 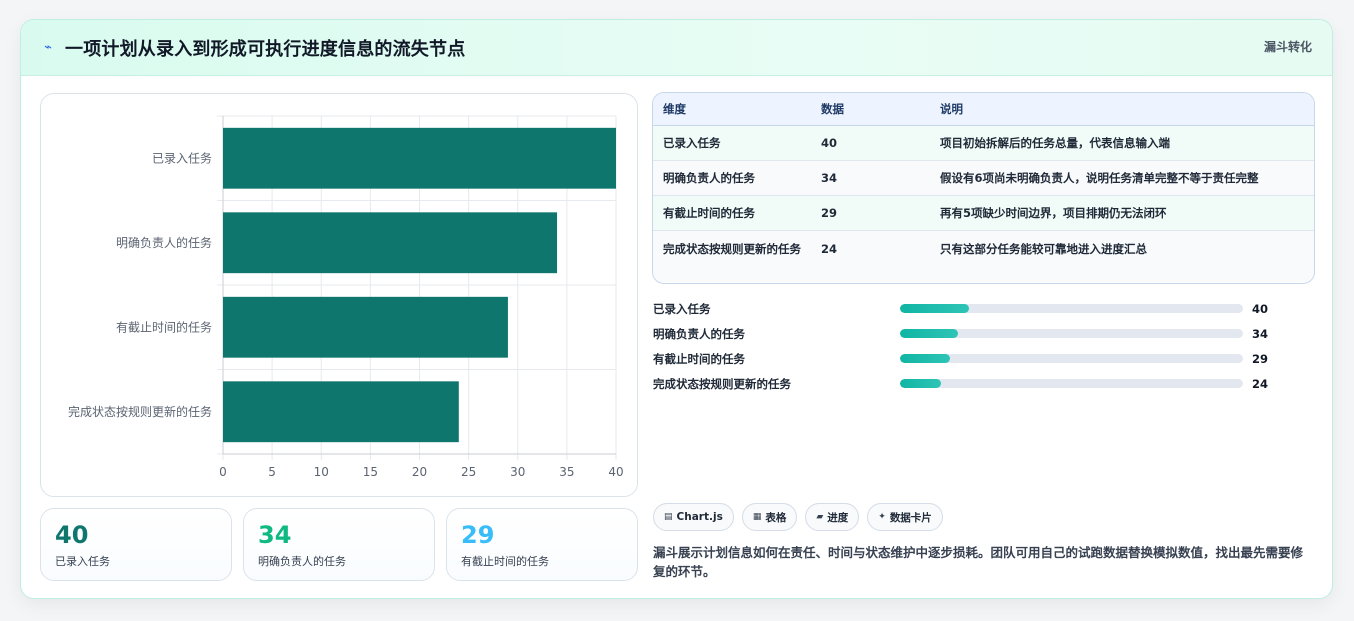 What do you see at coordinates (223, 472) in the screenshot?
I see `x-tick-label: 0` at bounding box center [223, 472].